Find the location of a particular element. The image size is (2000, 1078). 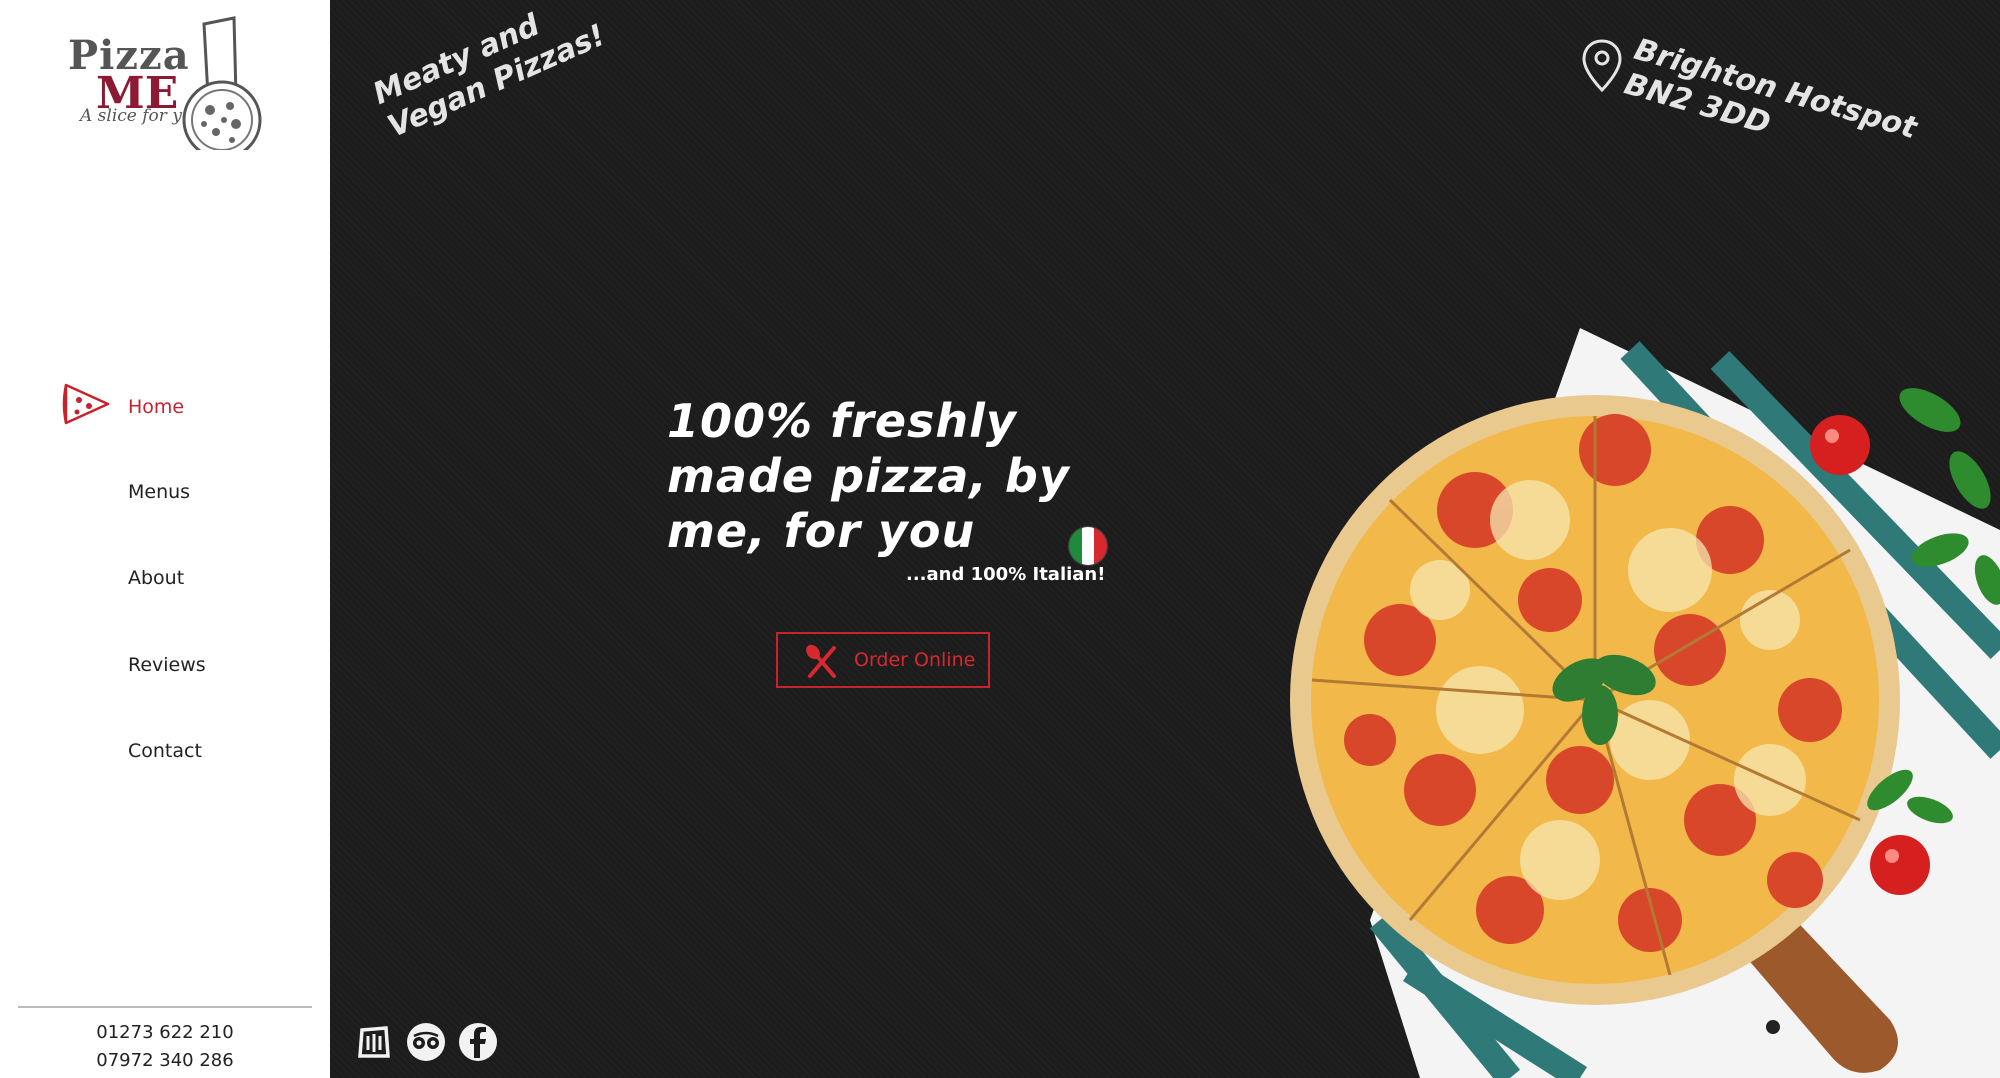

location-block: Brighton Hotspot BN2 3DD is located at coordinates (1790, 102).